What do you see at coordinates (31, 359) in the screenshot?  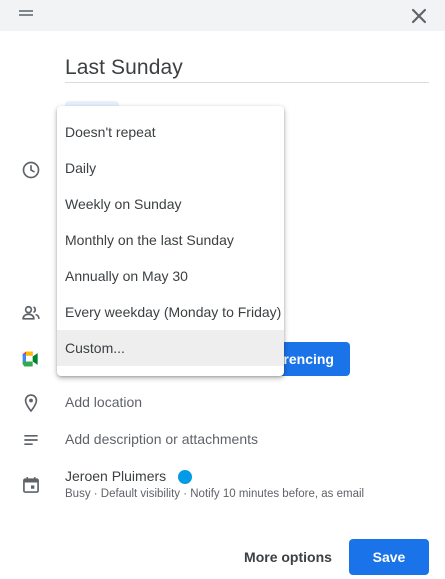 I see `video-meet-icon` at bounding box center [31, 359].